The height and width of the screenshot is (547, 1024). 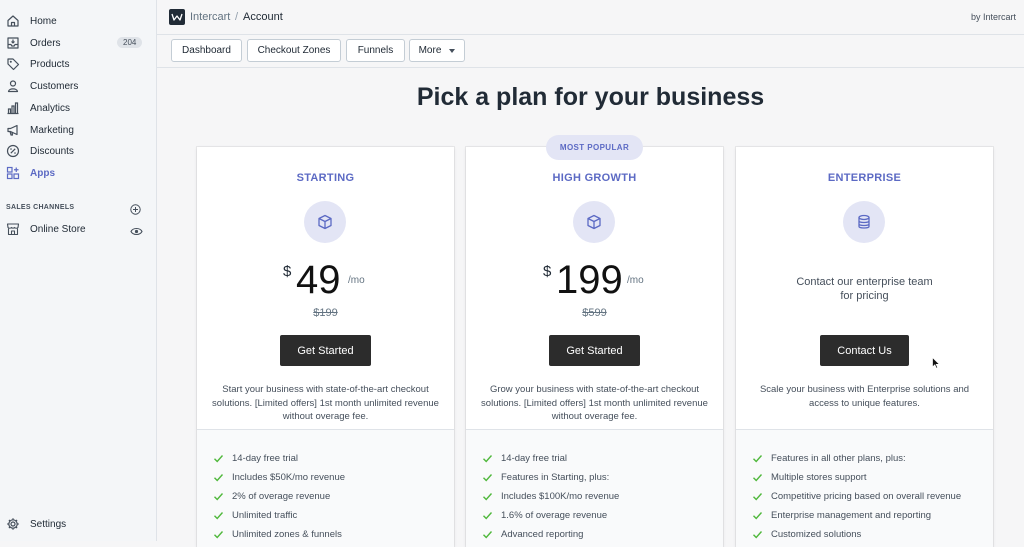 What do you see at coordinates (206, 50) in the screenshot?
I see `tab-dashboard: Dashboard` at bounding box center [206, 50].